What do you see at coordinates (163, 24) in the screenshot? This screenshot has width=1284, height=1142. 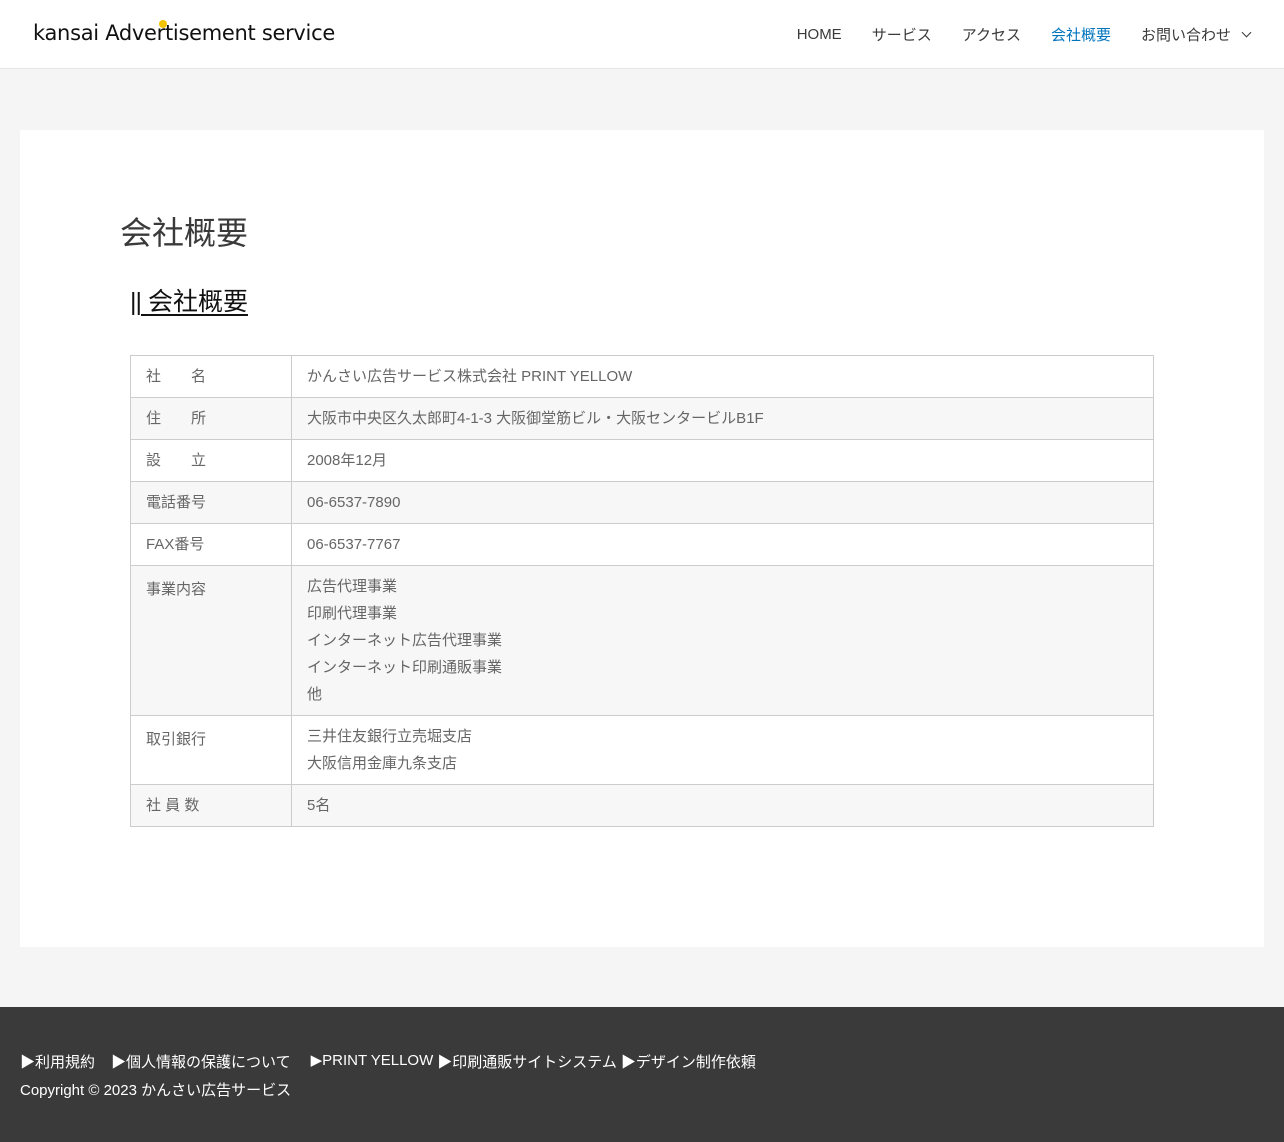 I see `logo-dot-icon` at bounding box center [163, 24].